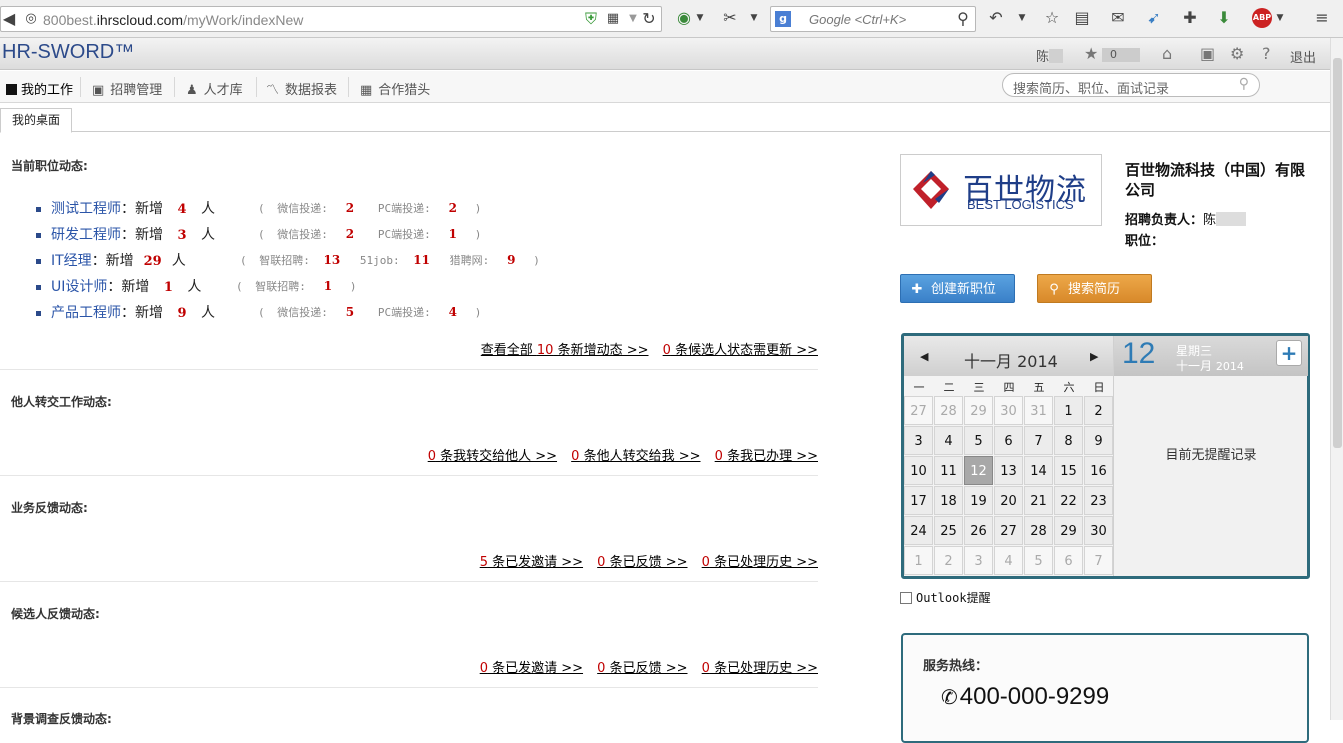  I want to click on bookmark-star-icon: ☆, so click(1052, 18).